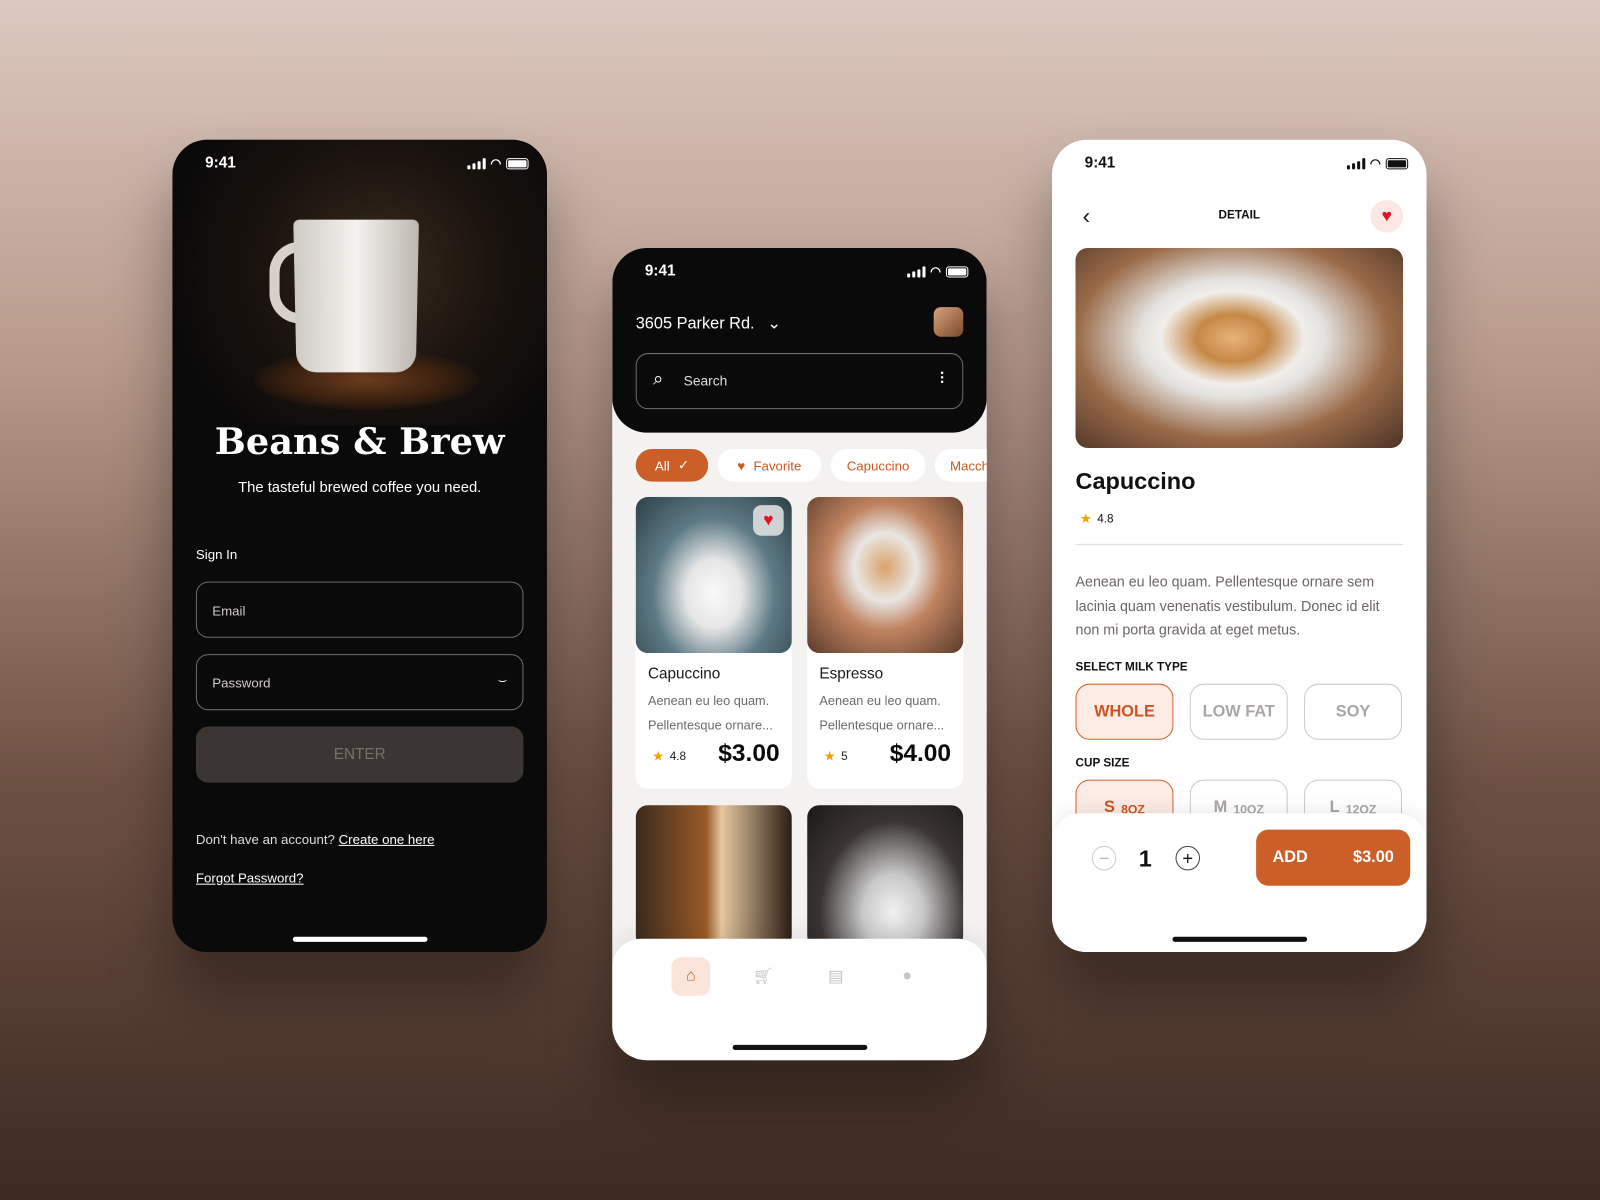 The width and height of the screenshot is (1600, 1200). I want to click on cart-icon: 🛒︎, so click(763, 977).